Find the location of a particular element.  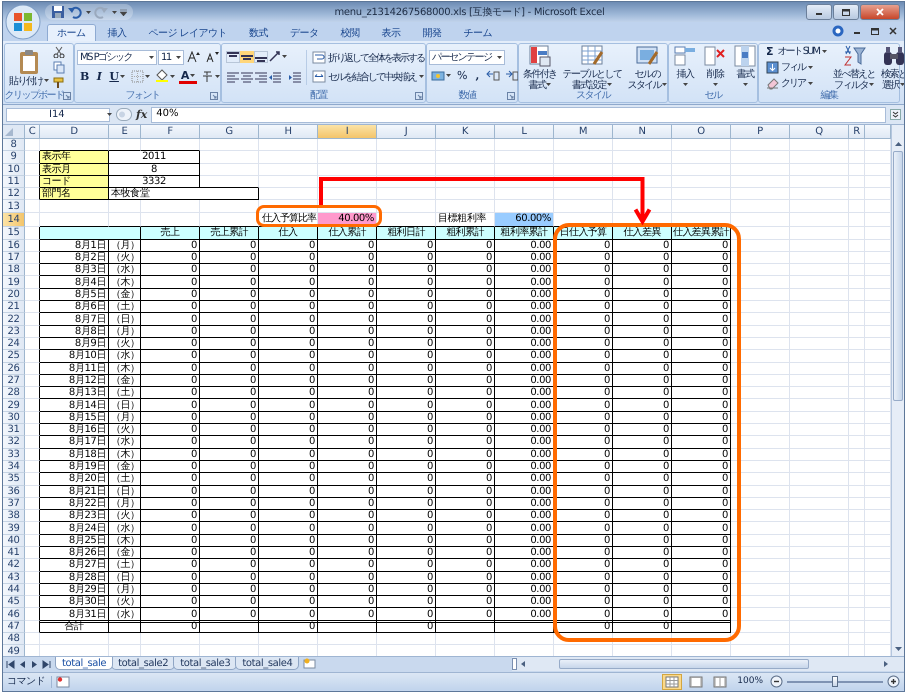

row-number: 33 is located at coordinates (14, 454).